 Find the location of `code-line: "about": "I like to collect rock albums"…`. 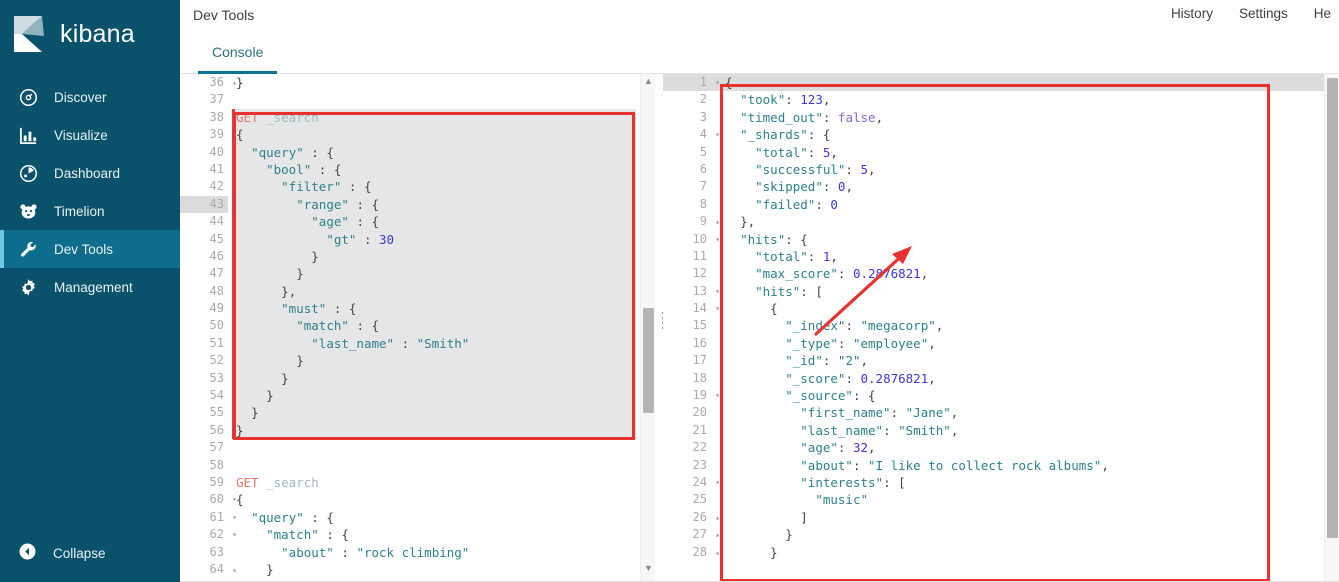

code-line: "about": "I like to collect rock albums"… is located at coordinates (954, 465).